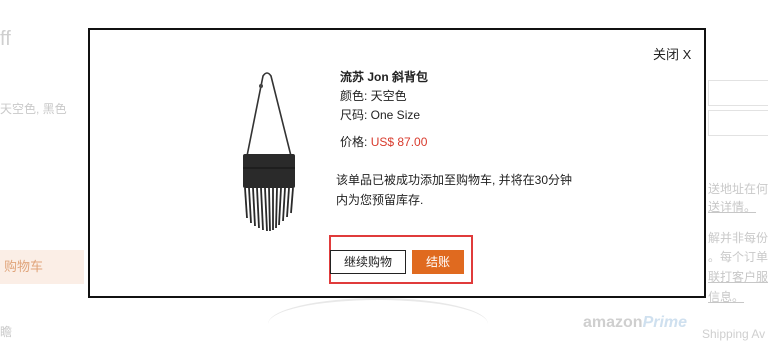  What do you see at coordinates (368, 262) in the screenshot?
I see `continue-shopping-button: 继续购物` at bounding box center [368, 262].